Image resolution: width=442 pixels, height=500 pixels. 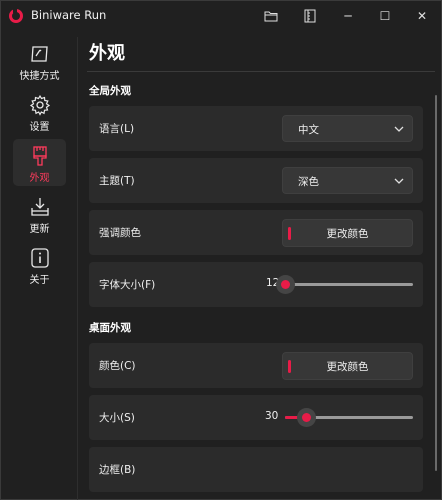 I want to click on size-card: 大小(S) 30, so click(x=256, y=417).